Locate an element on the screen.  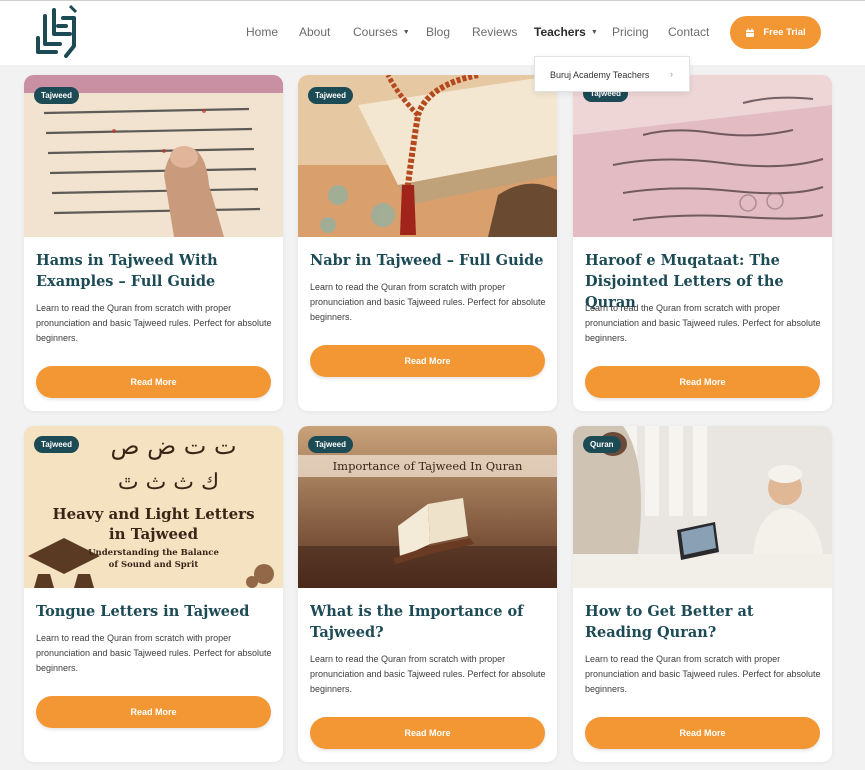
post-title: Tongue Letters in Tajweed is located at coordinates (154, 611).